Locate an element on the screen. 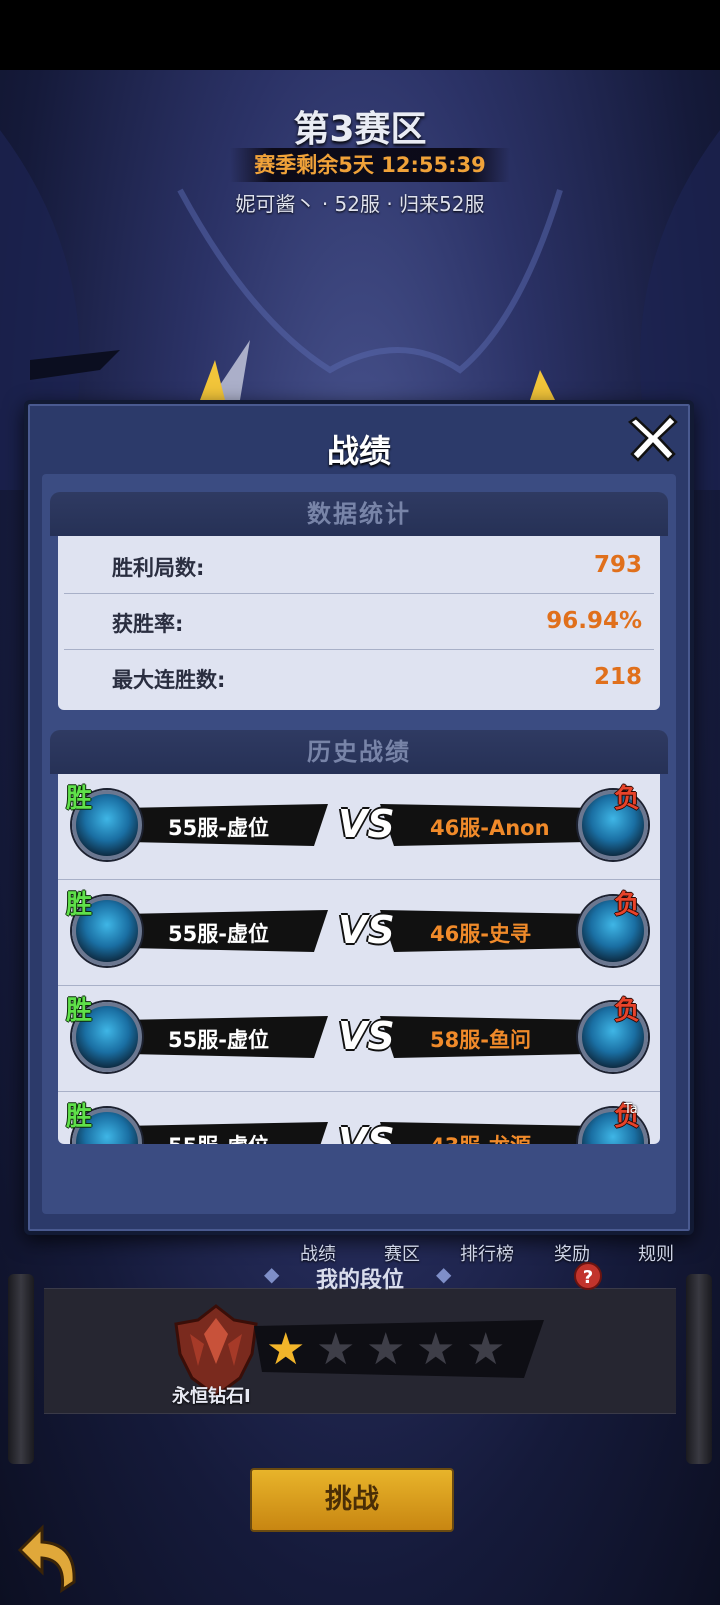  stat-row-wins: 胜利局数: 793 is located at coordinates (359, 566).